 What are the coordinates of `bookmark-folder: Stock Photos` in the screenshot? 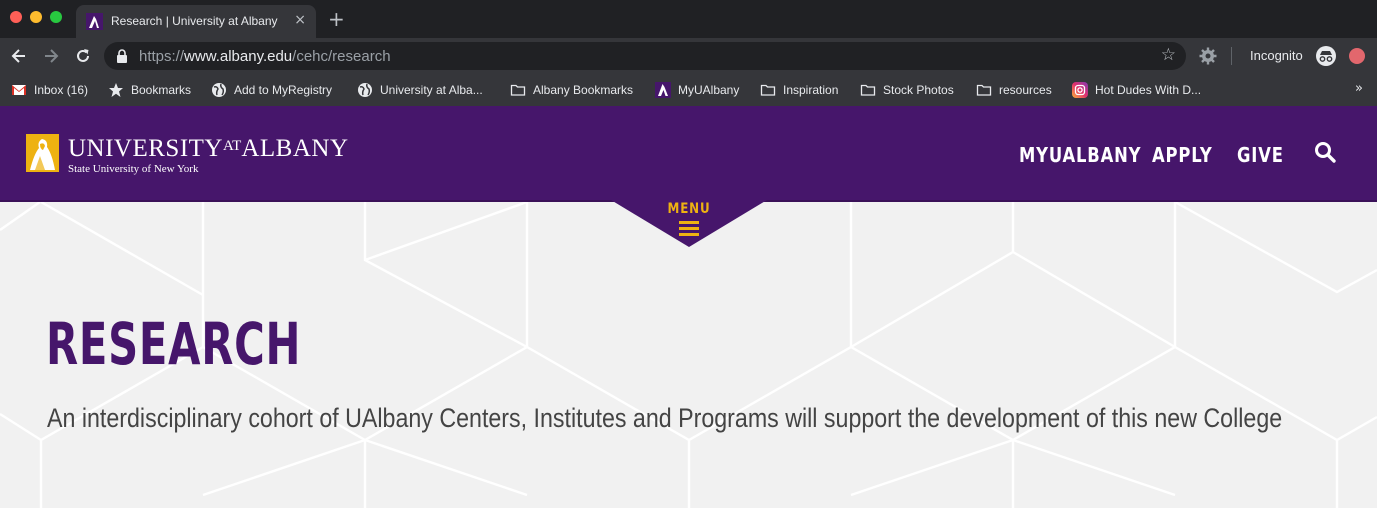 It's located at (907, 90).